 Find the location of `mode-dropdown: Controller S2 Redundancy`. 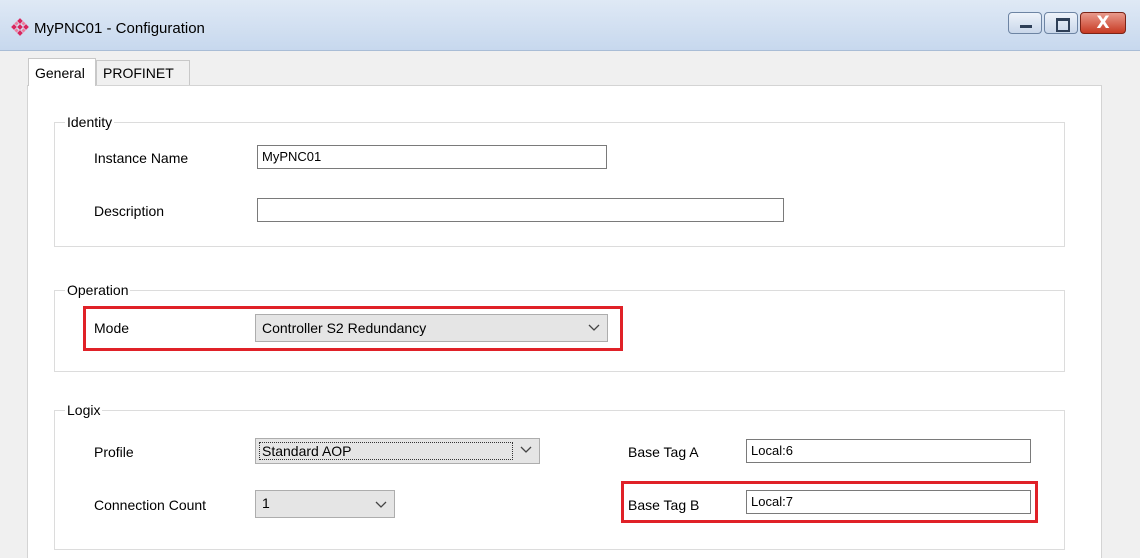

mode-dropdown: Controller S2 Redundancy is located at coordinates (431, 328).